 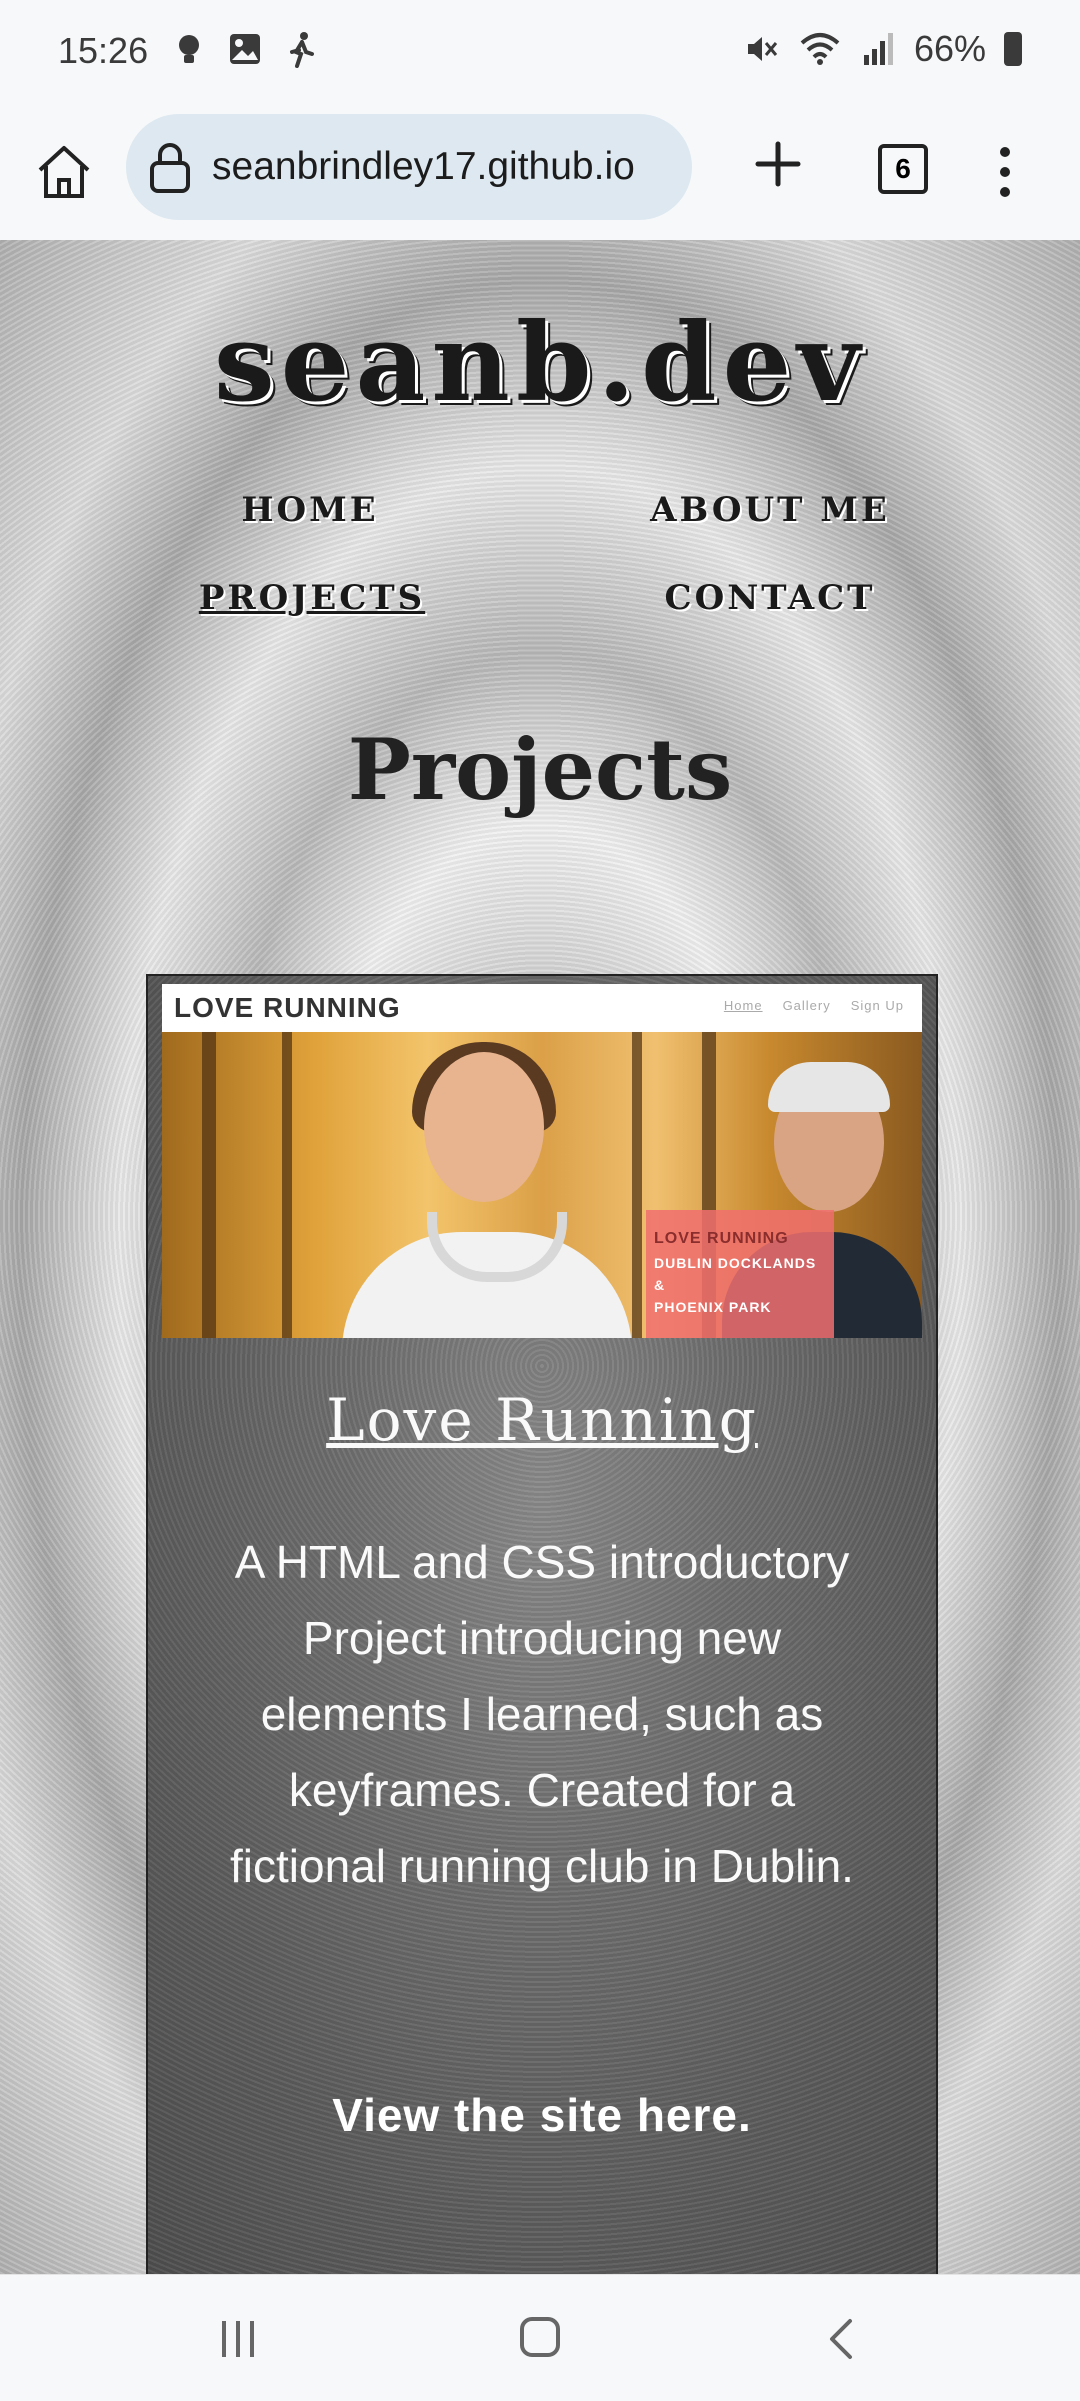 I want to click on nav-home: HOME, so click(x=309, y=510).